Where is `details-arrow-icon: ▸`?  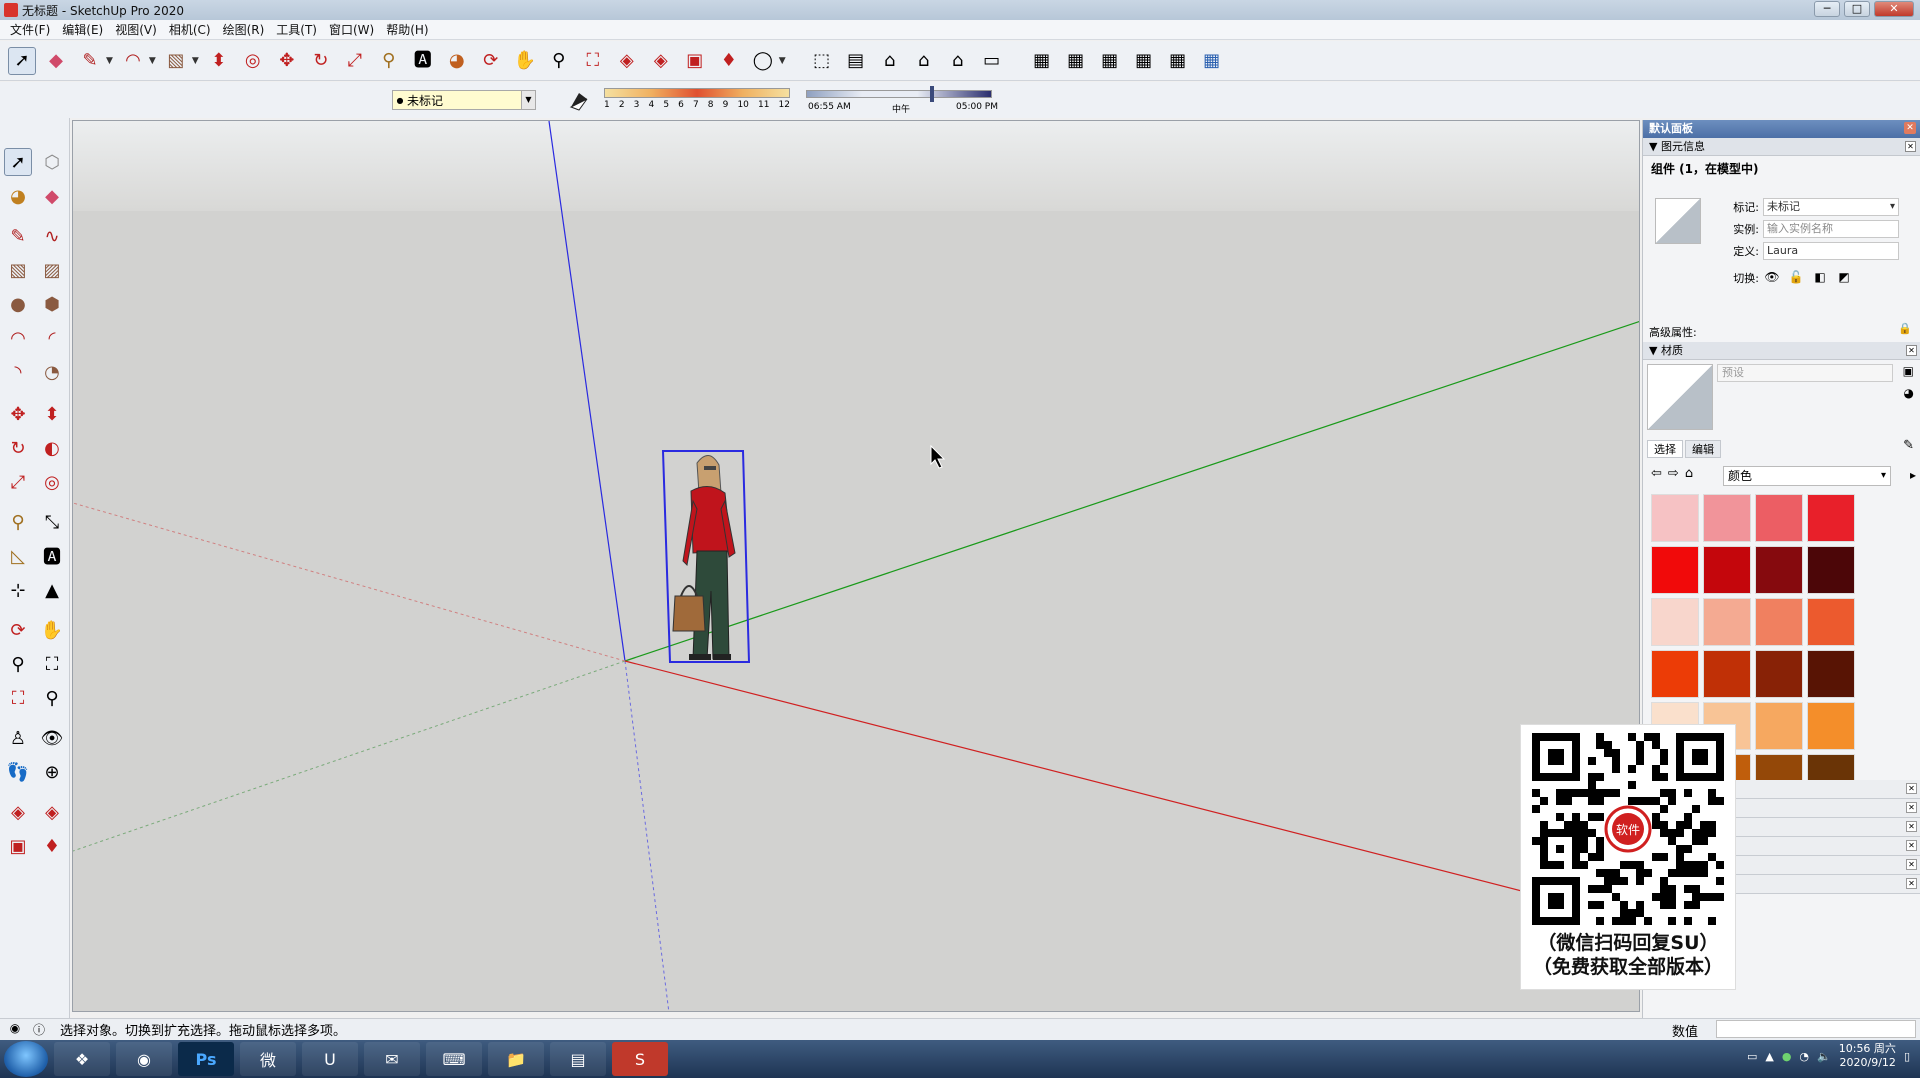 details-arrow-icon: ▸ is located at coordinates (1913, 475).